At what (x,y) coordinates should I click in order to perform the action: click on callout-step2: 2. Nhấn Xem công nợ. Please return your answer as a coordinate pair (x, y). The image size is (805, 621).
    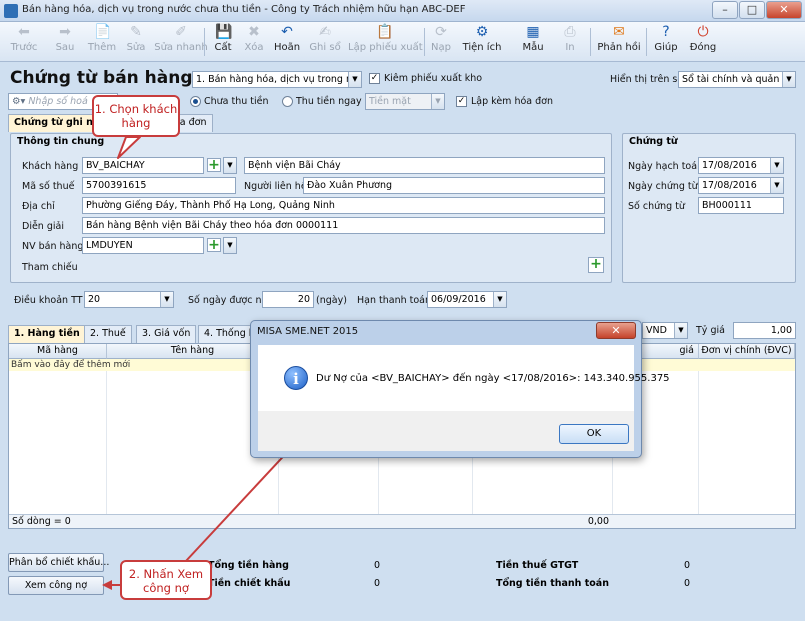
    Looking at the image, I should click on (166, 580).